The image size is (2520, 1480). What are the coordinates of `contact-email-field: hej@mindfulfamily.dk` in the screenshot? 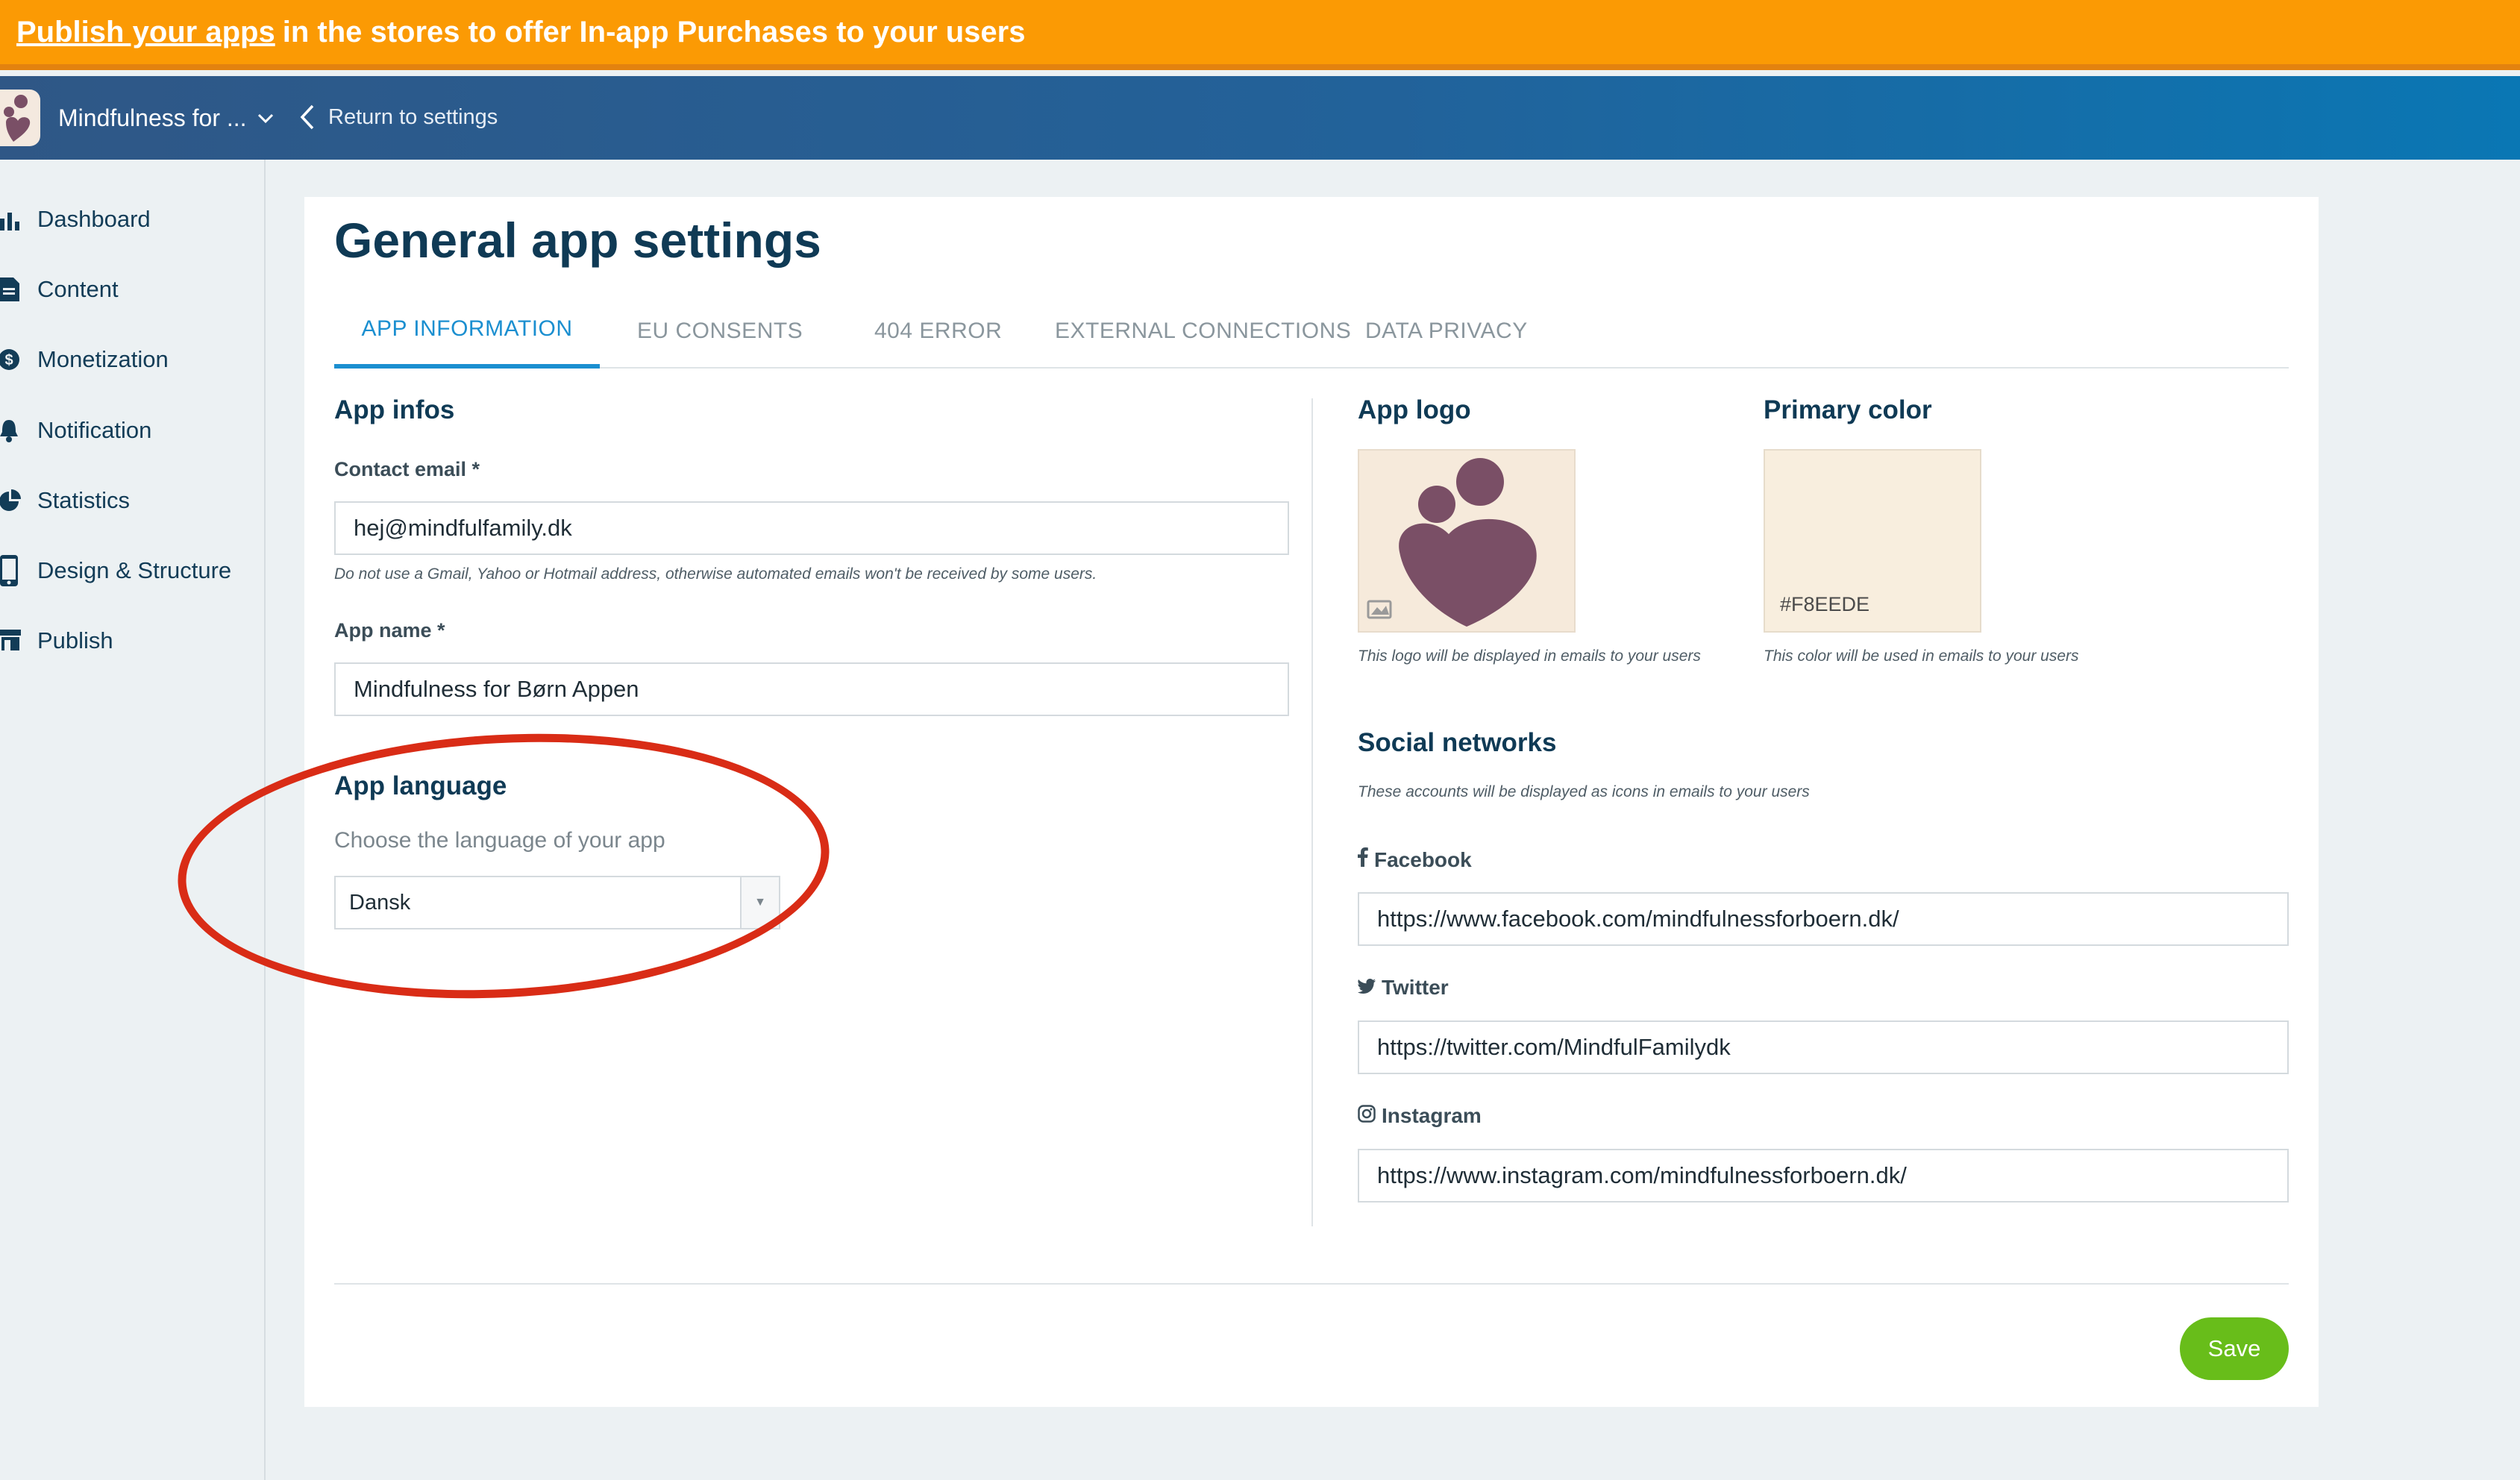 It's located at (811, 528).